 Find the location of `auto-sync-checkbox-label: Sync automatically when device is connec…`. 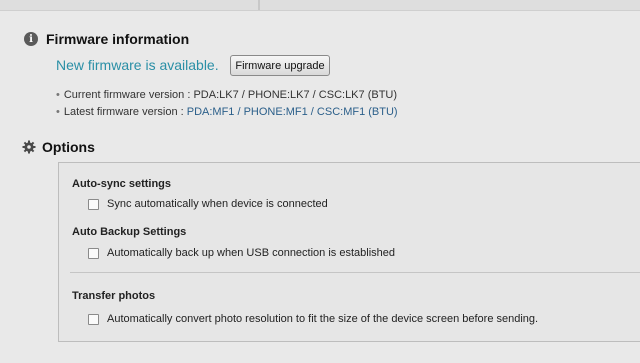

auto-sync-checkbox-label: Sync automatically when device is connec… is located at coordinates (217, 204).